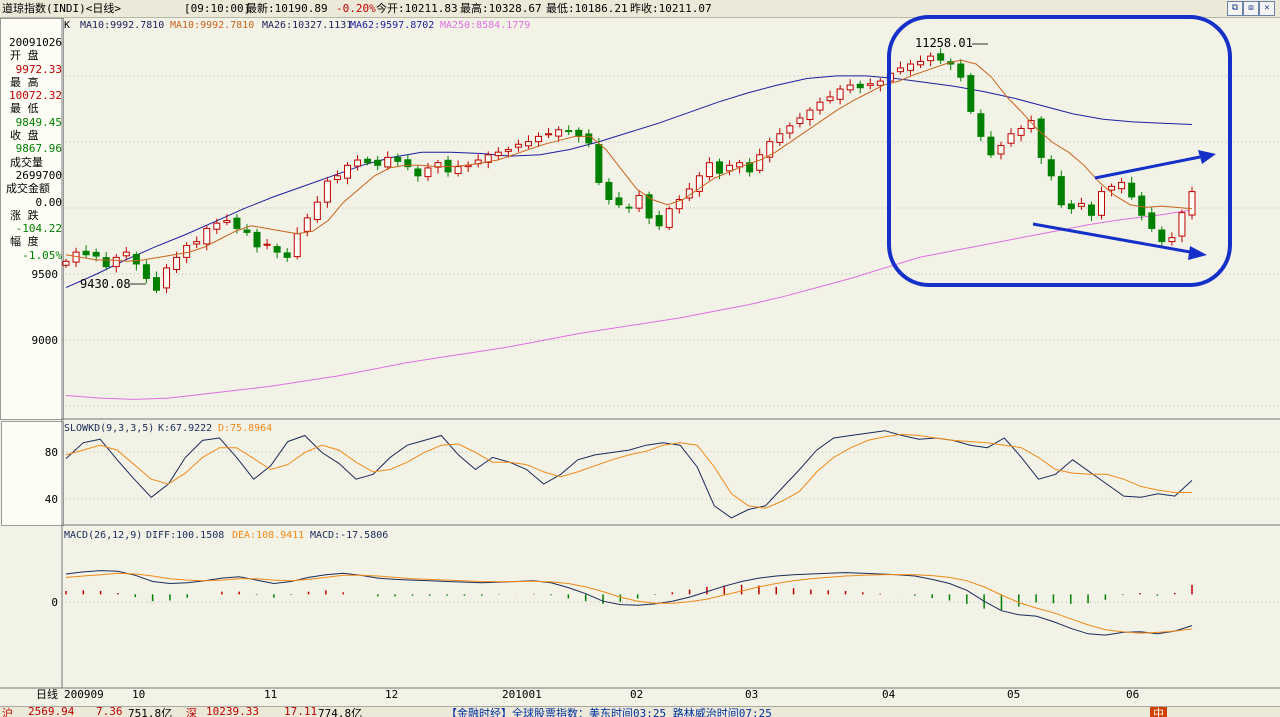 The image size is (1280, 717). I want to click on macd-layer, so click(629, 603).